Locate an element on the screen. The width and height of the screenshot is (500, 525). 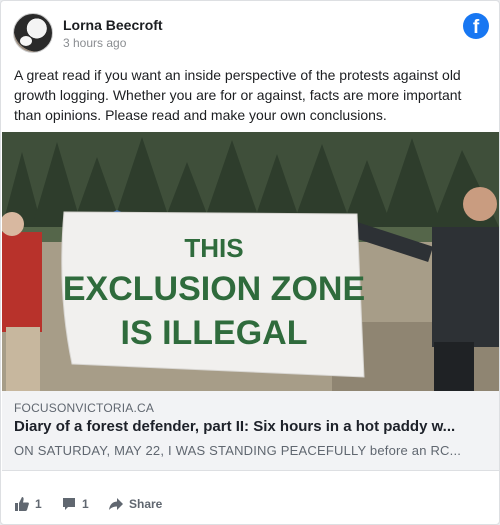
like-button: 1 is located at coordinates (28, 504).